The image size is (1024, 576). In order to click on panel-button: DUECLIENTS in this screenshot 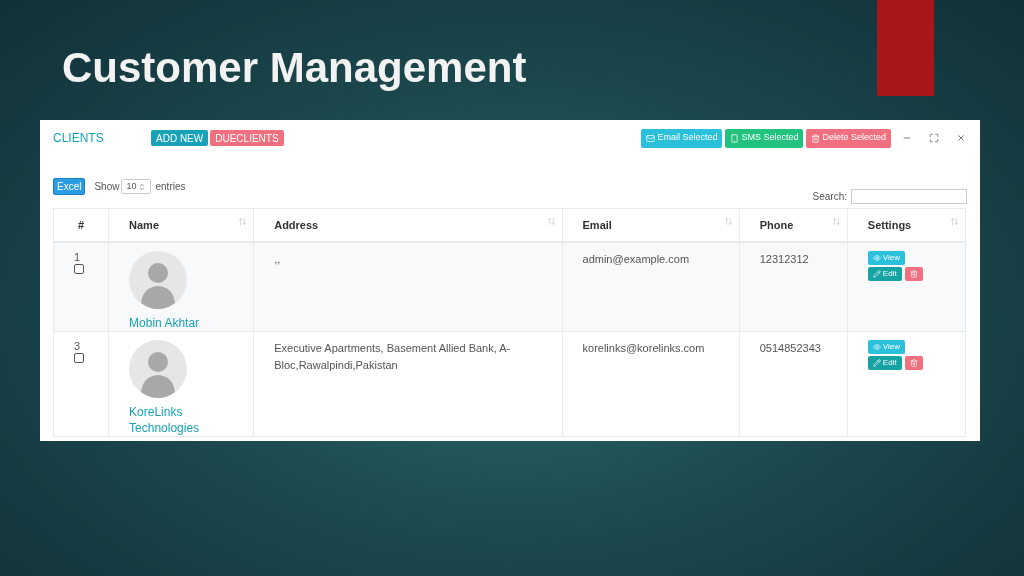, I will do `click(247, 138)`.